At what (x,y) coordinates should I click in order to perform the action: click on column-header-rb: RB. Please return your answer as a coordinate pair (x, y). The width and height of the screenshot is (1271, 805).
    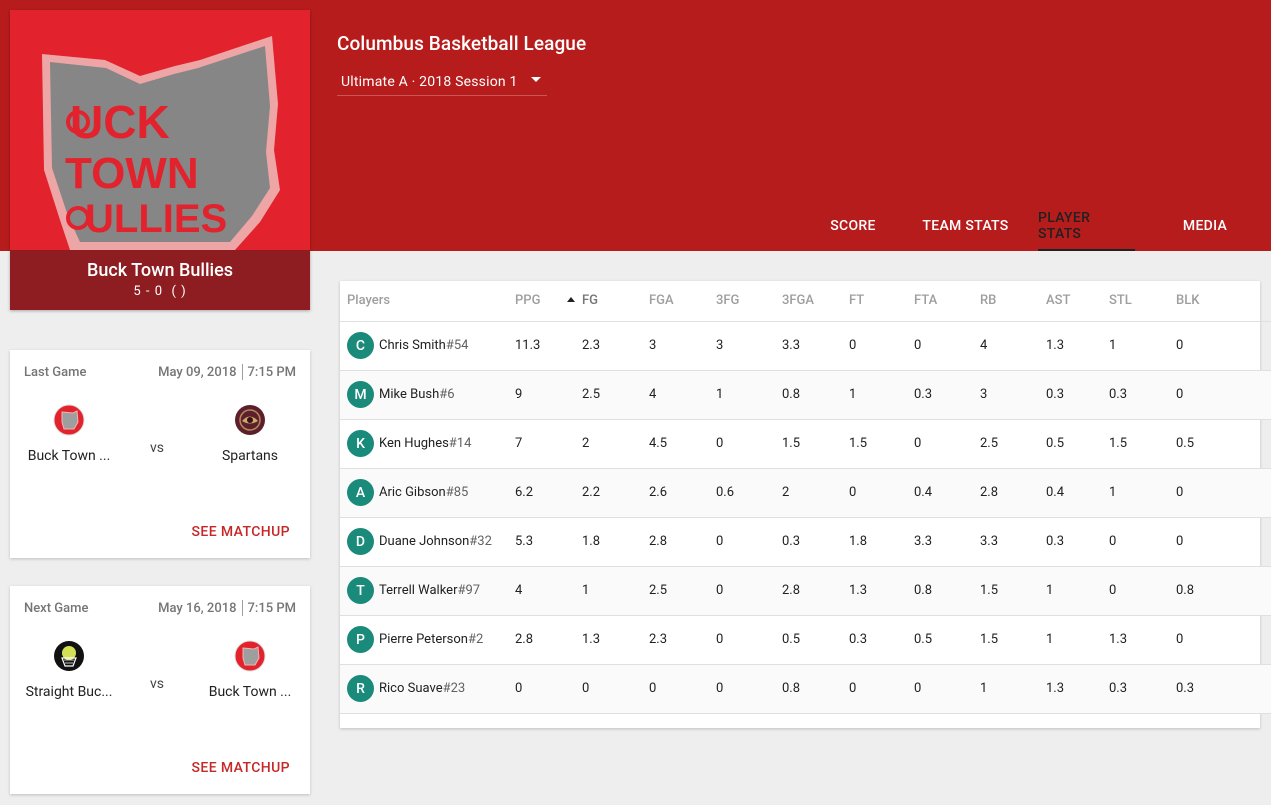
    Looking at the image, I should click on (1013, 301).